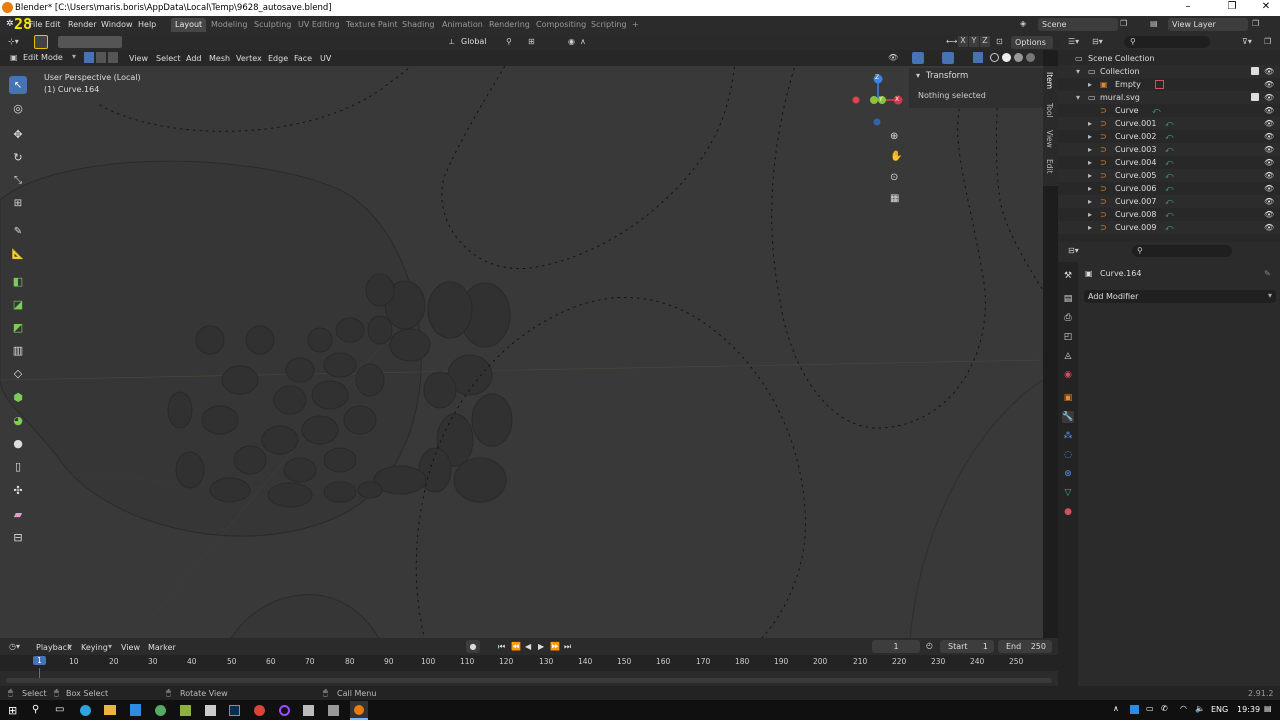 The image size is (1280, 720). What do you see at coordinates (372, 25) in the screenshot?
I see `tab-texture-paint: Texture Paint` at bounding box center [372, 25].